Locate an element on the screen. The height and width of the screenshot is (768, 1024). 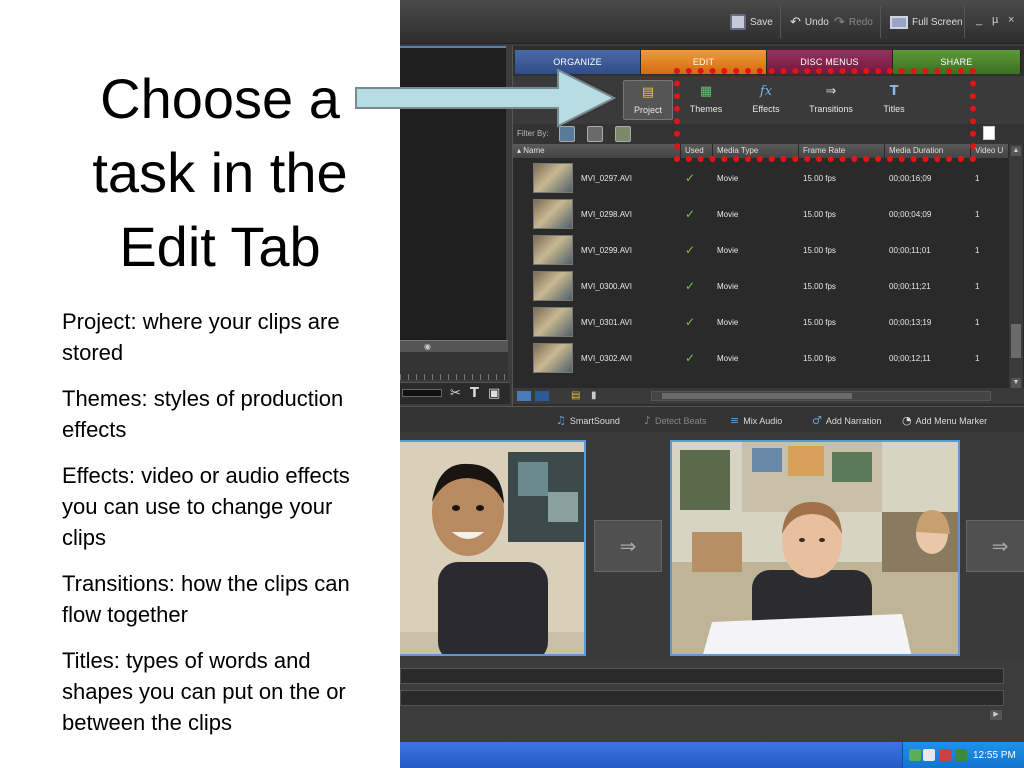
update-icon is located at coordinates (961, 755).